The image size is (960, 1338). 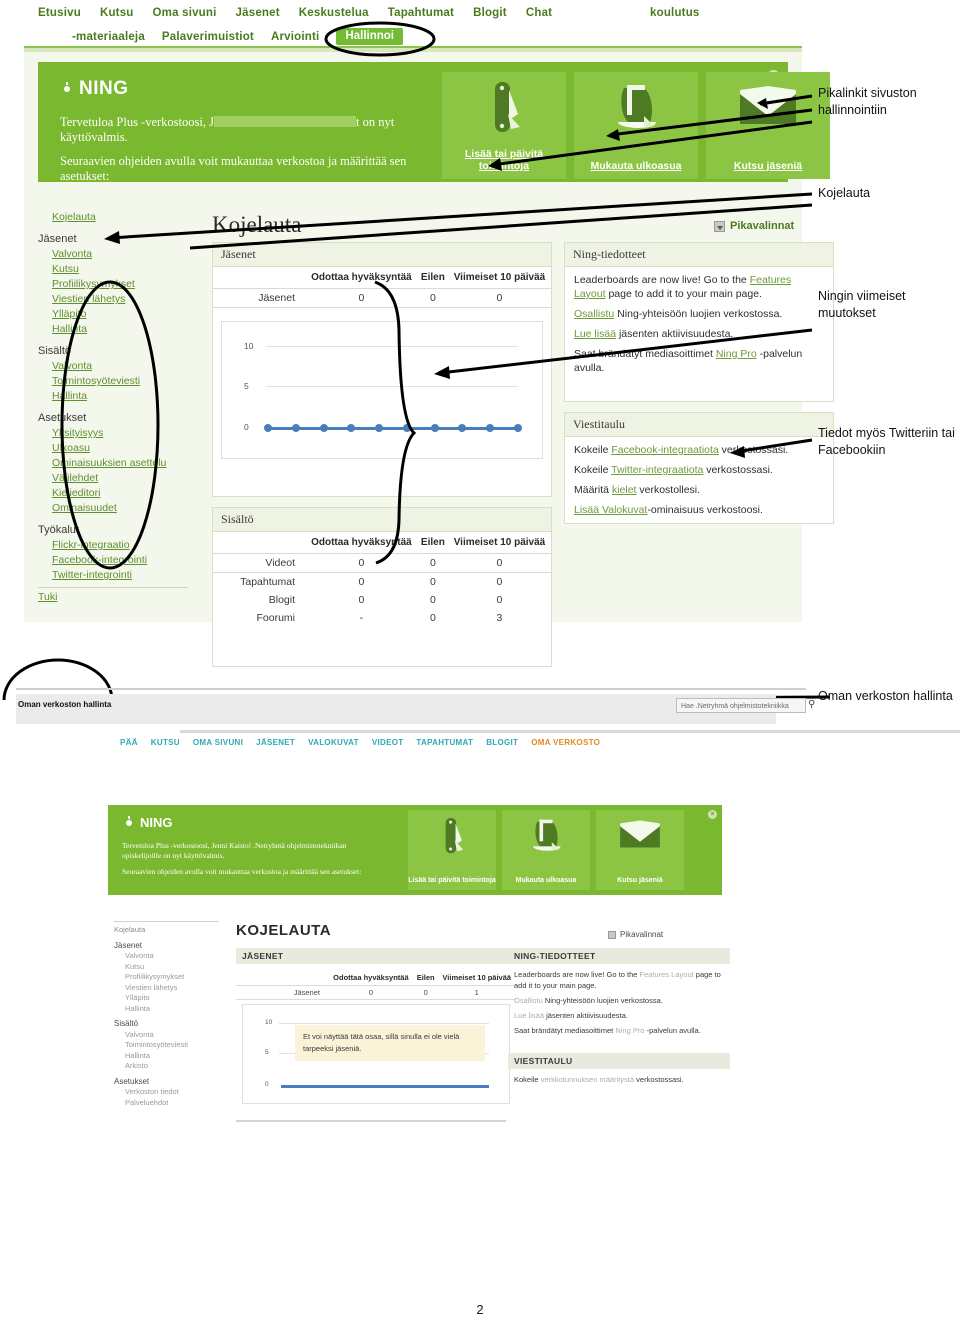 I want to click on sidebar-item-lower-palveluehdot: Palveluehdot, so click(x=168, y=1103).